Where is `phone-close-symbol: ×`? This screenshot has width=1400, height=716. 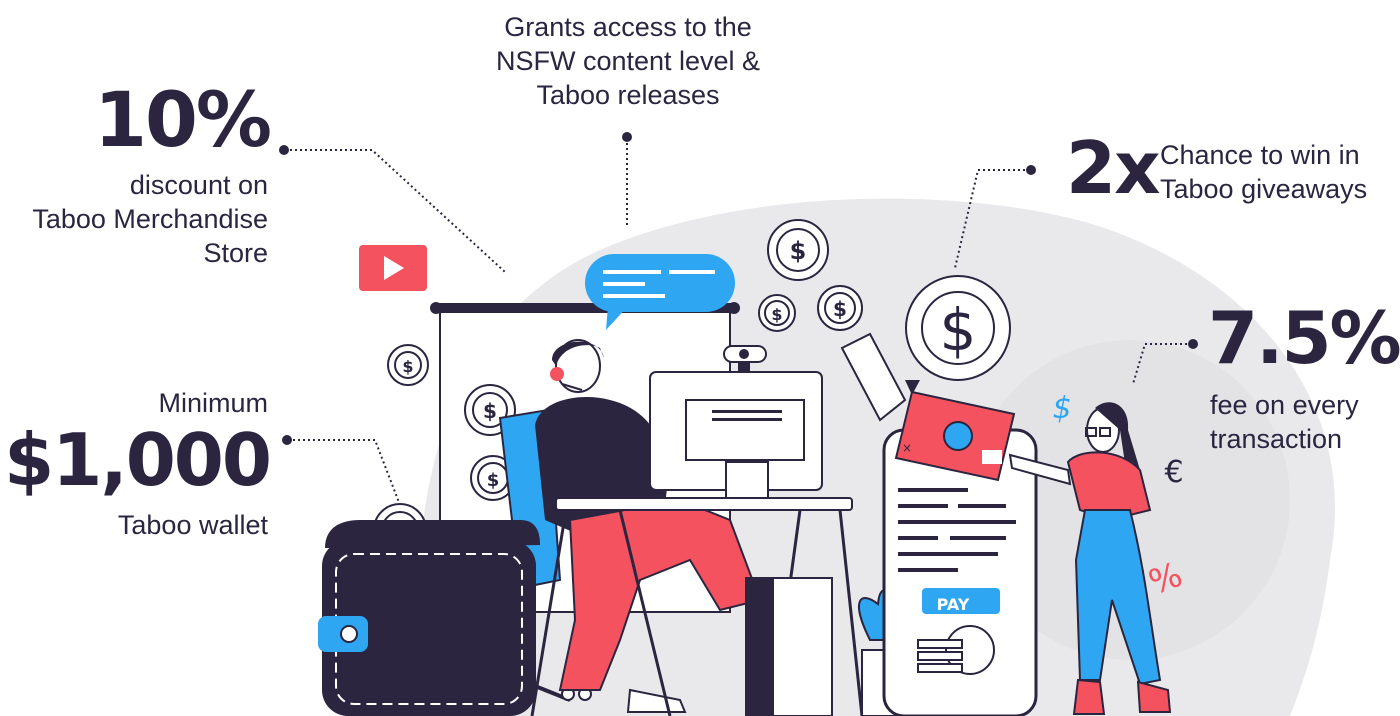
phone-close-symbol: × is located at coordinates (907, 448).